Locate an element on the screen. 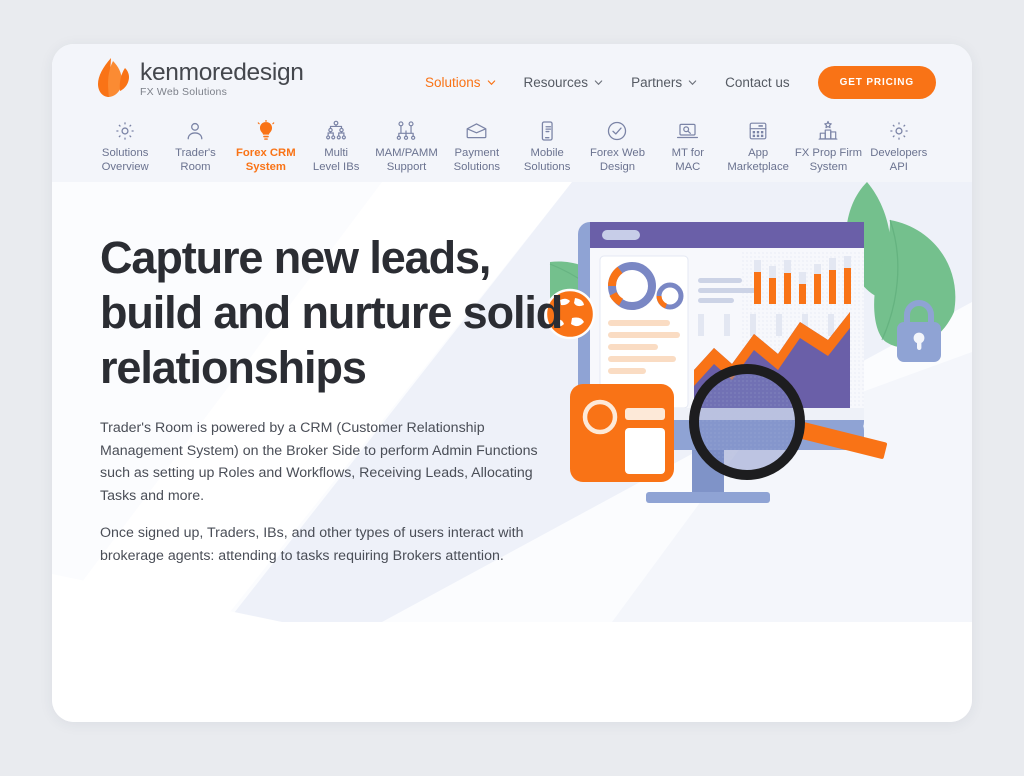 This screenshot has width=1024, height=776. nav-item-label: Contact us is located at coordinates (757, 82).